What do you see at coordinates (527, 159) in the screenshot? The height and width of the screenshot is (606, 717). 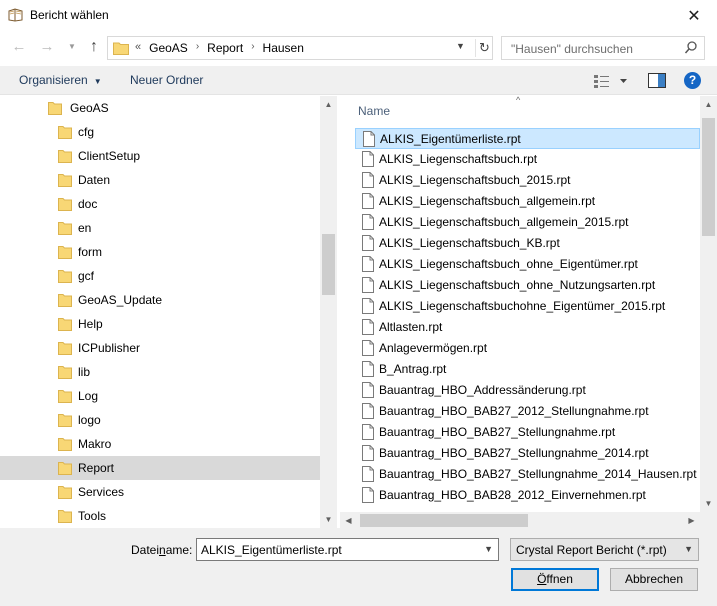 I see `file-row: ALKIS_Liegenschaftsbuch.rpt` at bounding box center [527, 159].